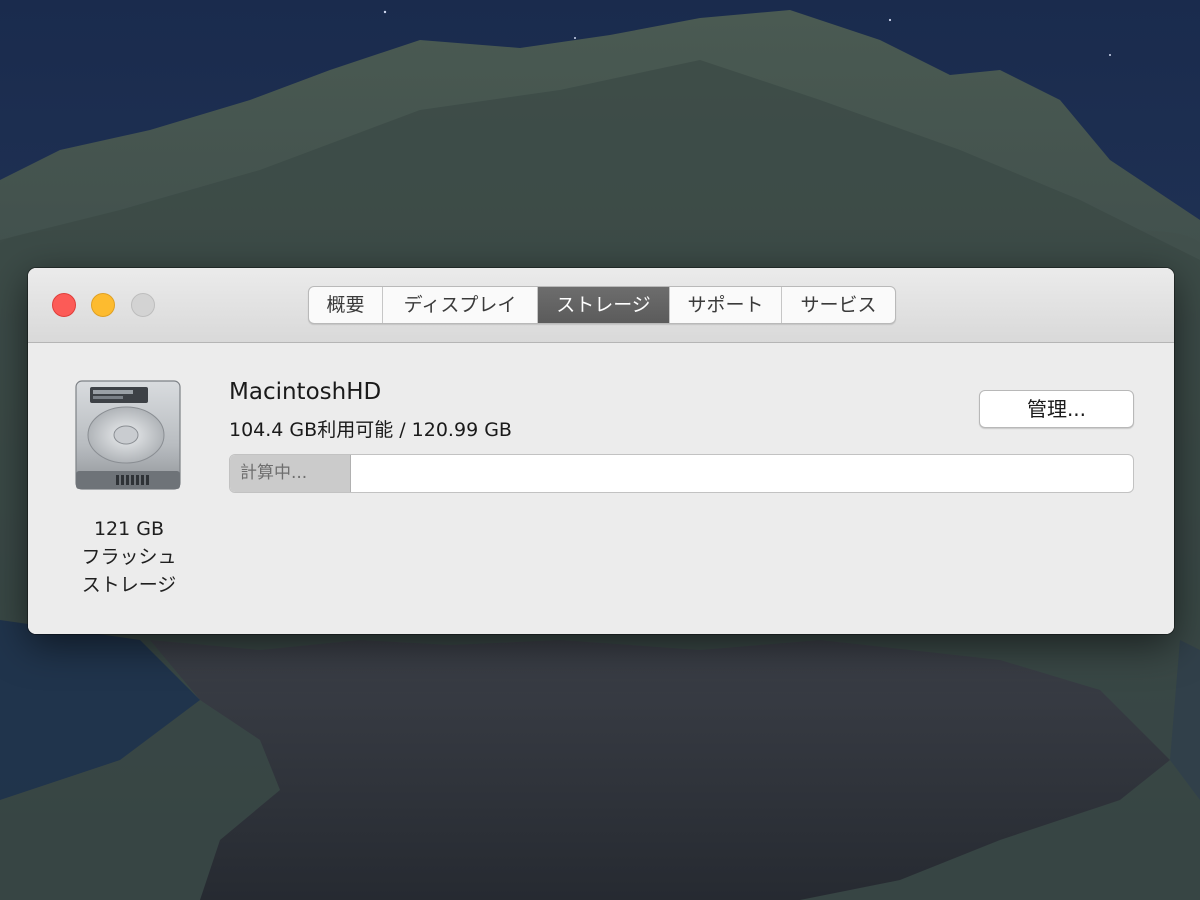 The image size is (1200, 900). I want to click on tab-displays: ディスプレイ, so click(460, 305).